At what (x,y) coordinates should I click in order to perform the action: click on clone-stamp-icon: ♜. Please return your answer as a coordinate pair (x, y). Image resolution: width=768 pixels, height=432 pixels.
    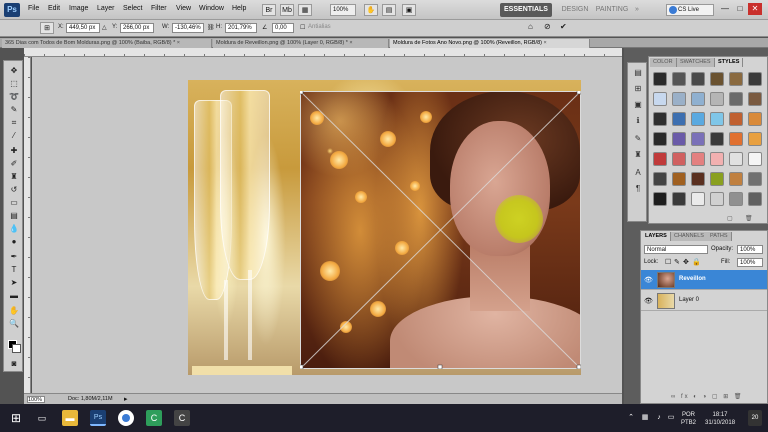
    Looking at the image, I should click on (14, 176).